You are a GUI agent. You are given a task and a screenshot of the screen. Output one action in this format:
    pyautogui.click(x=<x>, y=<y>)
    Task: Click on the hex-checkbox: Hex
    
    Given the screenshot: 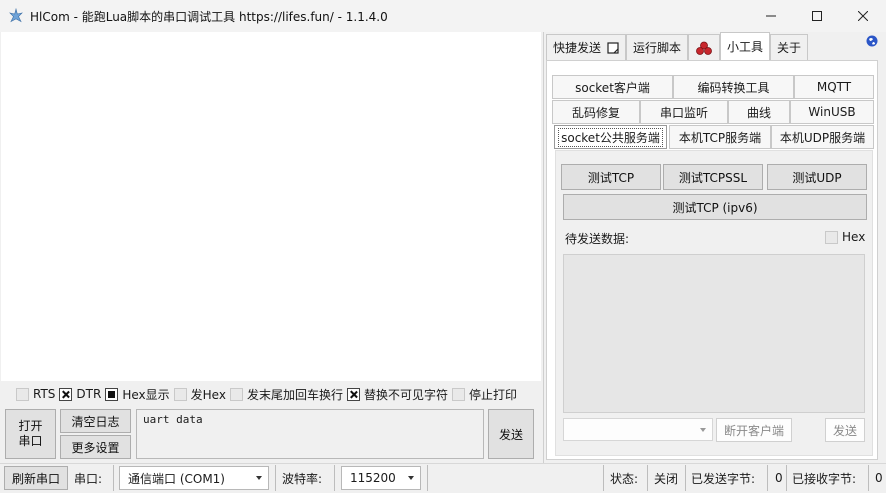 What is the action you would take?
    pyautogui.click(x=845, y=237)
    